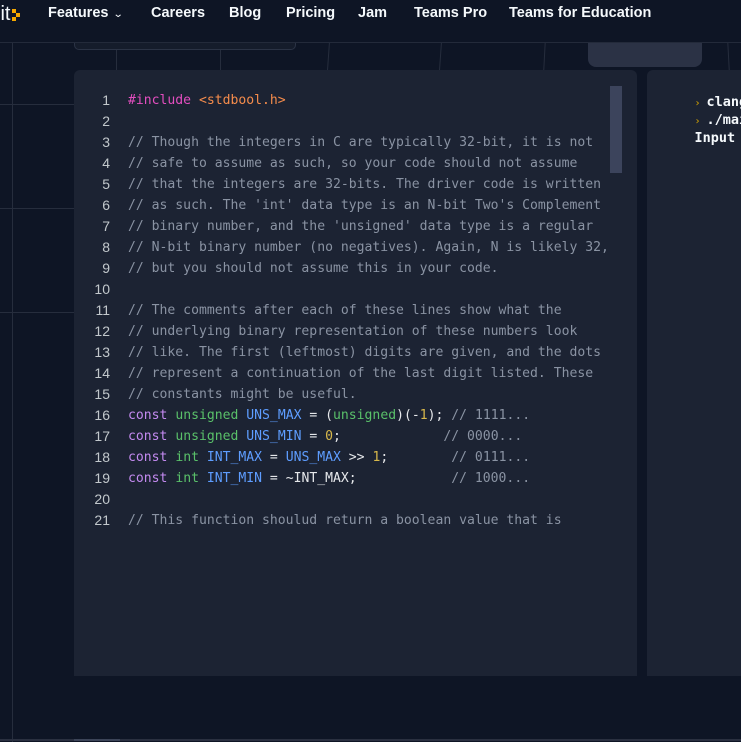  Describe the element at coordinates (694, 373) in the screenshot. I see `console-panel: ›clang-7 ›./main Input a nu` at that location.